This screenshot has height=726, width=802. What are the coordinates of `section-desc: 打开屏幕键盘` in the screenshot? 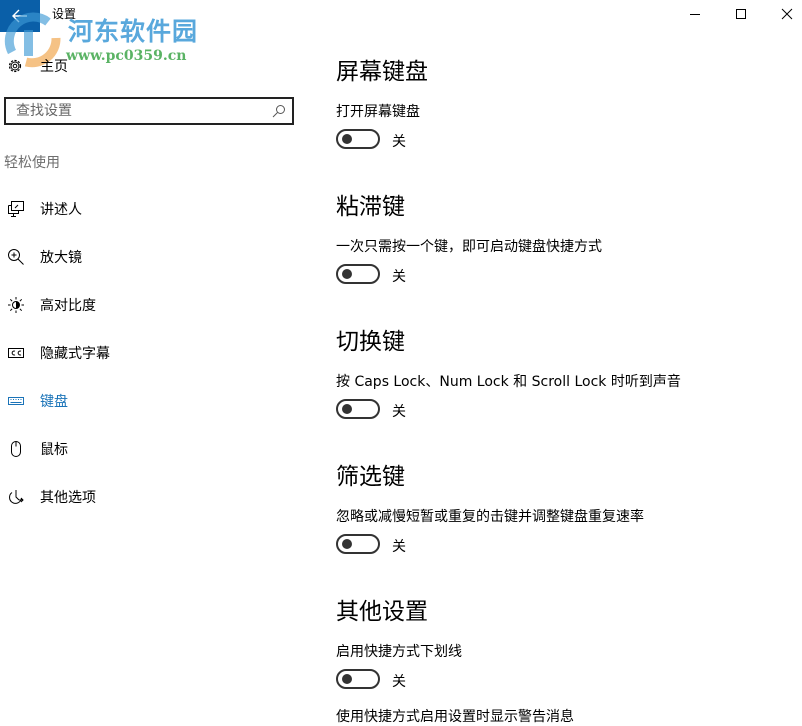 It's located at (378, 112).